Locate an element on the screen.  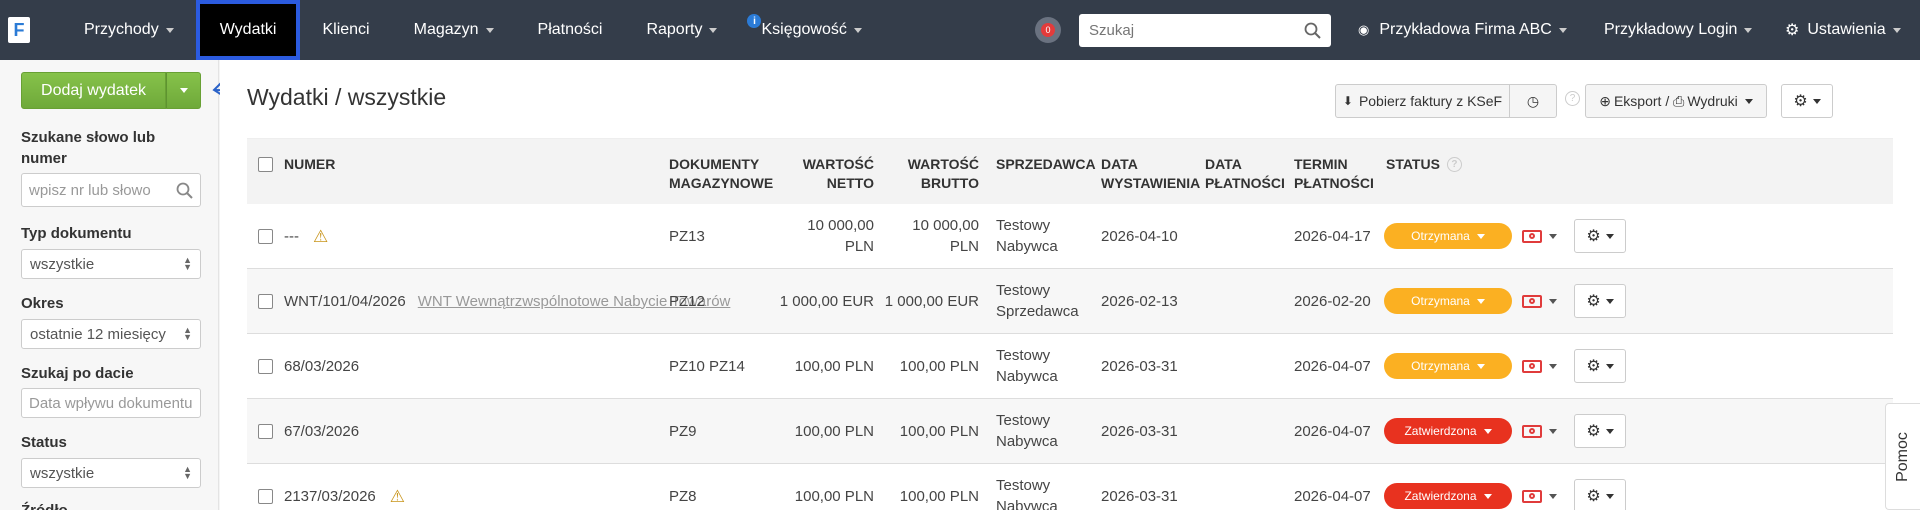
warning-icon: ⚠ is located at coordinates (321, 236).